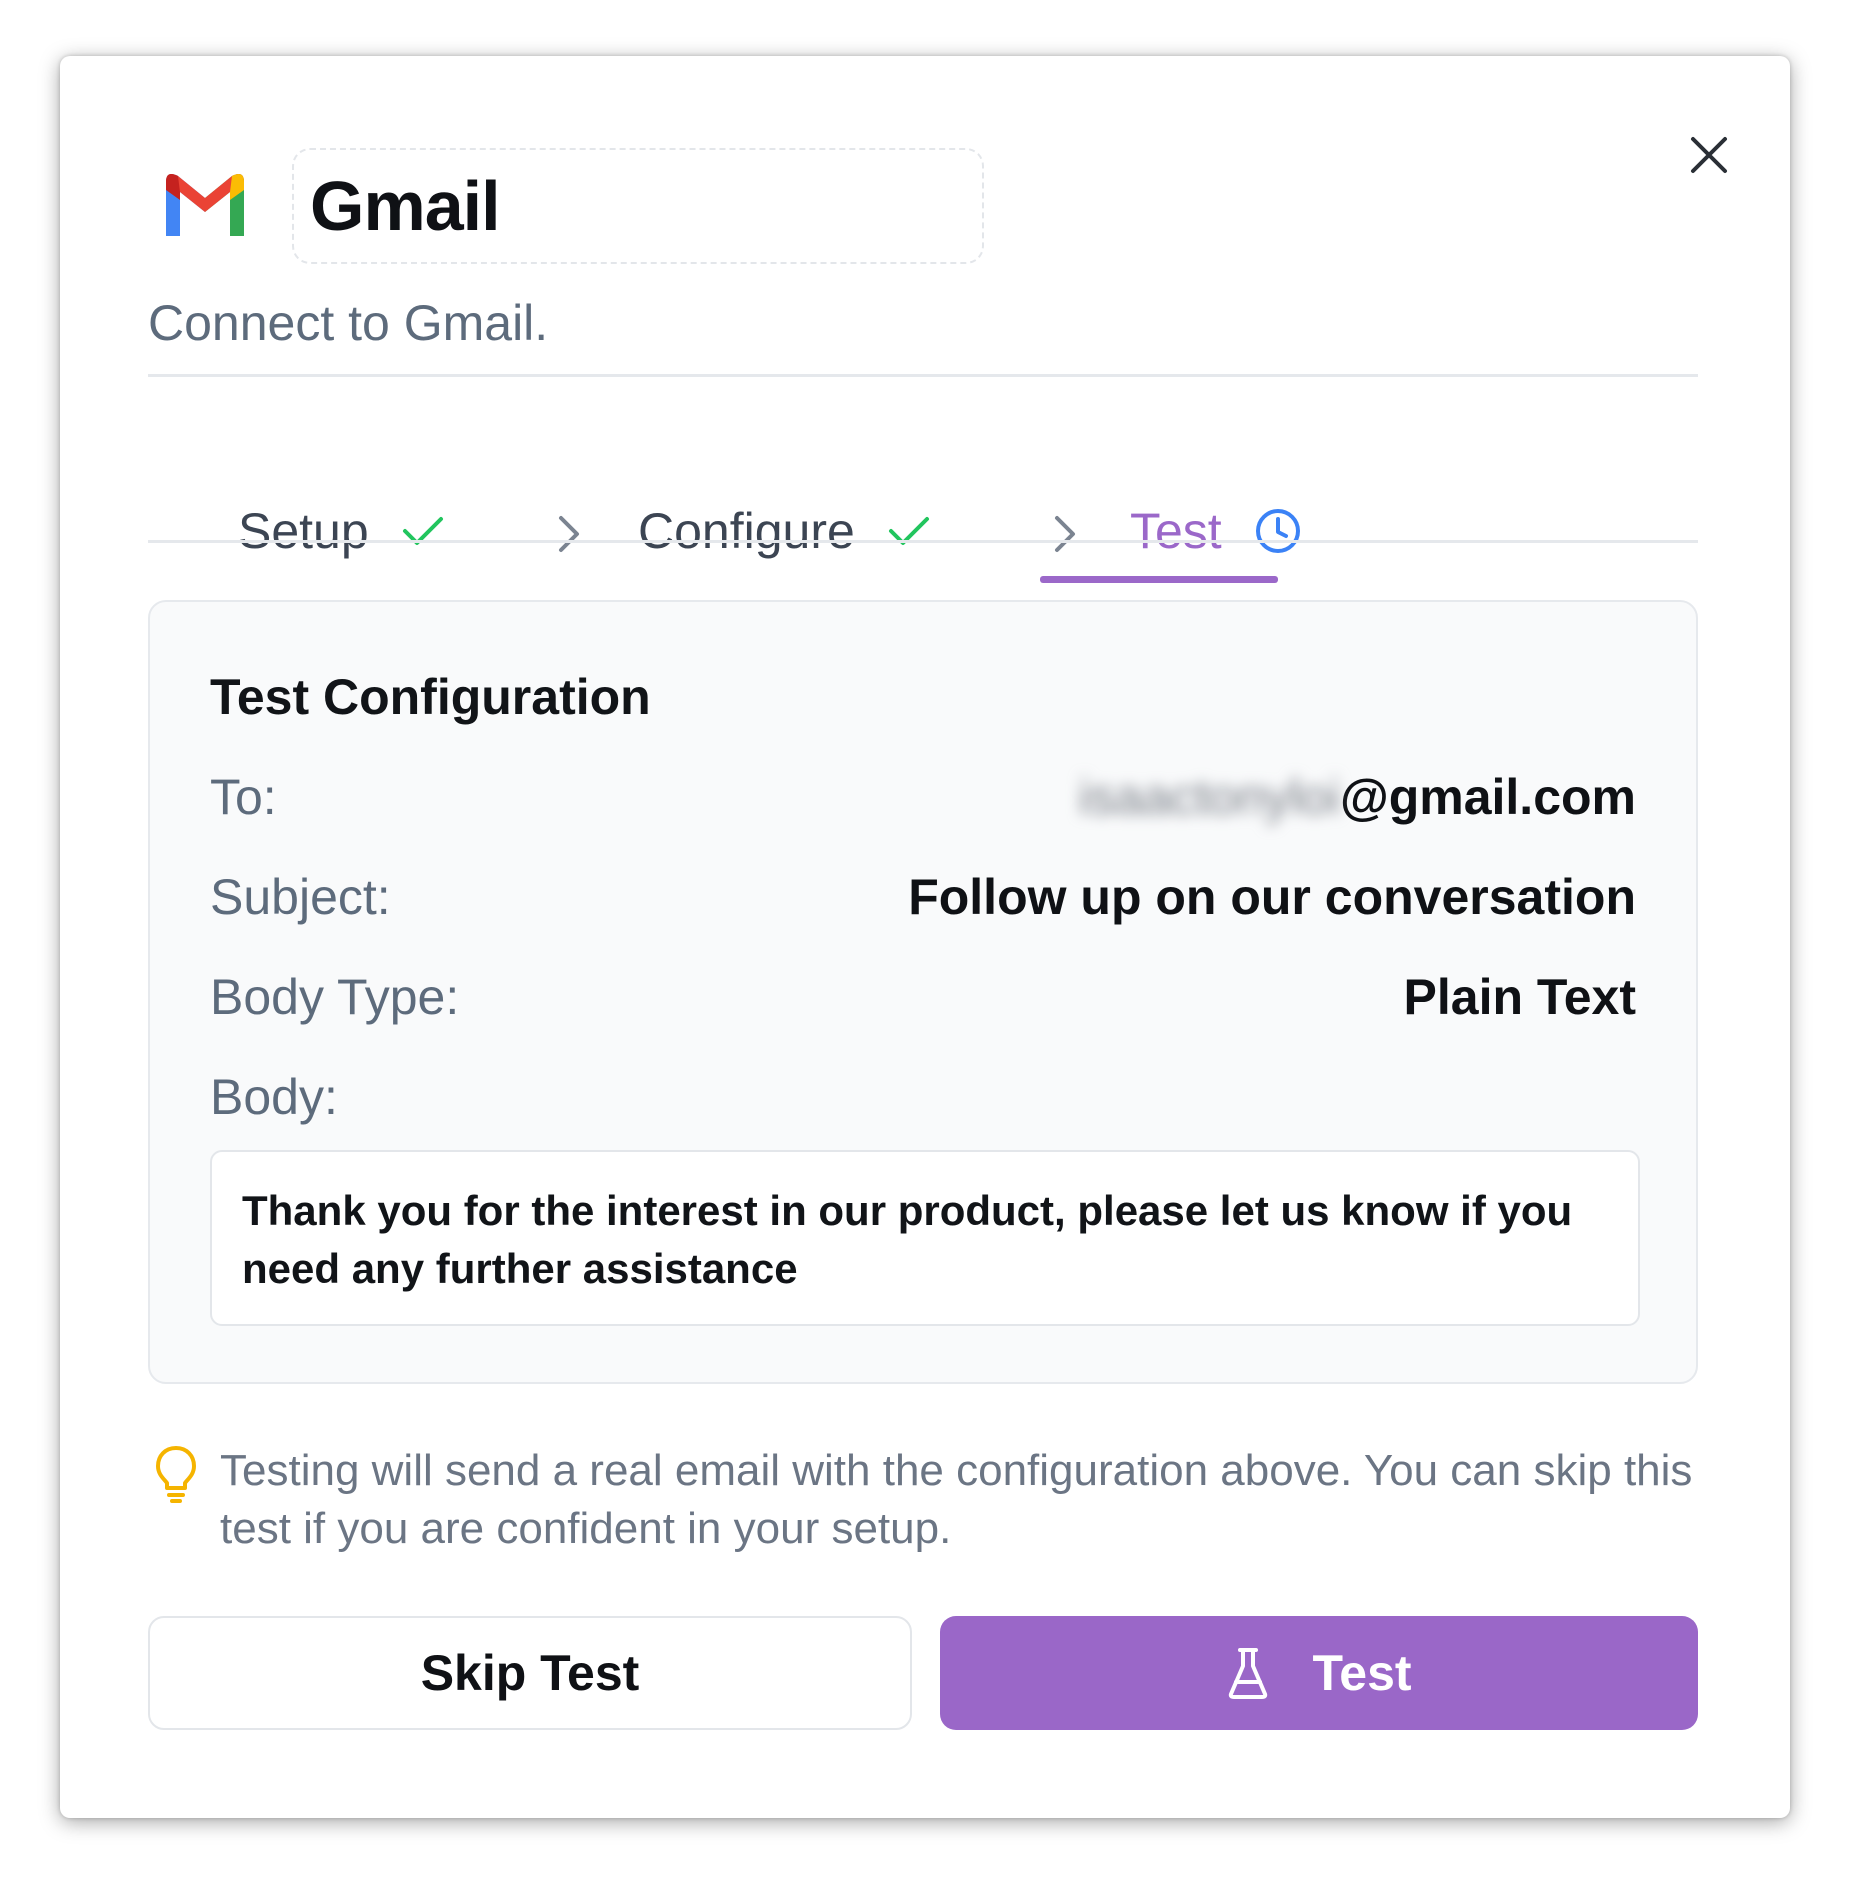 This screenshot has width=1852, height=1884. I want to click on tab-setup: Setup, so click(341, 531).